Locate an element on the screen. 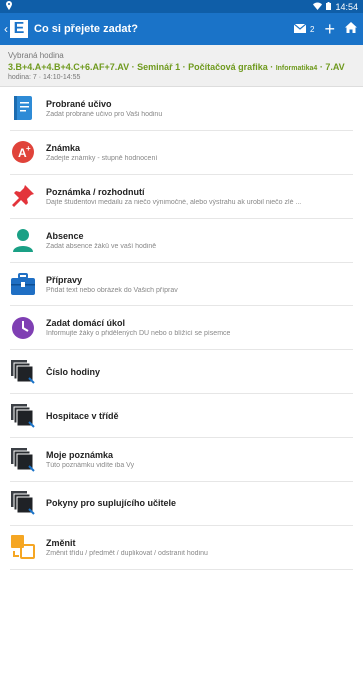 This screenshot has width=363, height=700. menu-item-label: Přípravy is located at coordinates (64, 279).